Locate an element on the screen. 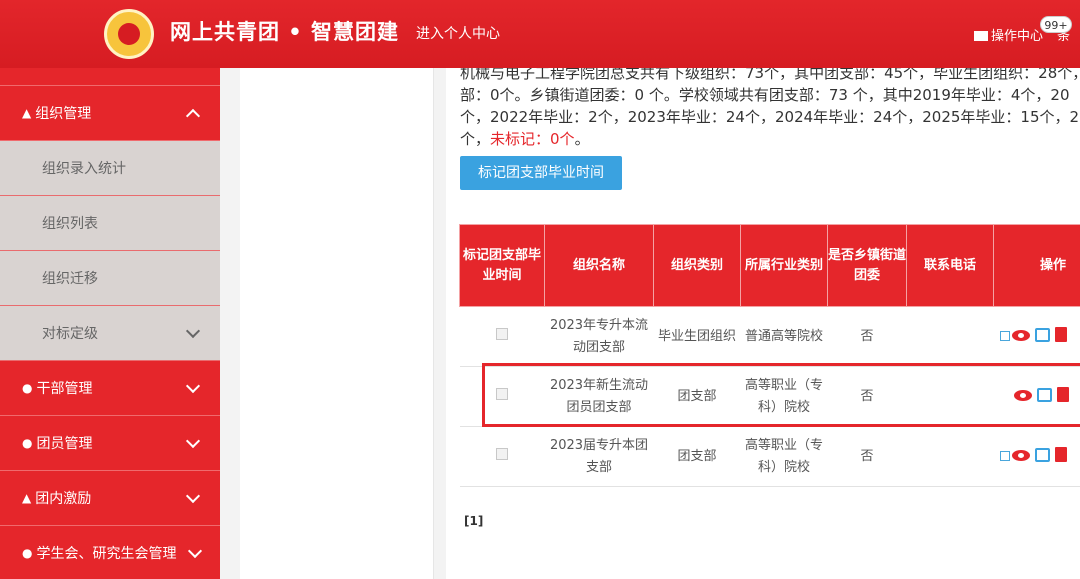 The image size is (1080, 579). col-header-actions: 操作 is located at coordinates (1036, 265).